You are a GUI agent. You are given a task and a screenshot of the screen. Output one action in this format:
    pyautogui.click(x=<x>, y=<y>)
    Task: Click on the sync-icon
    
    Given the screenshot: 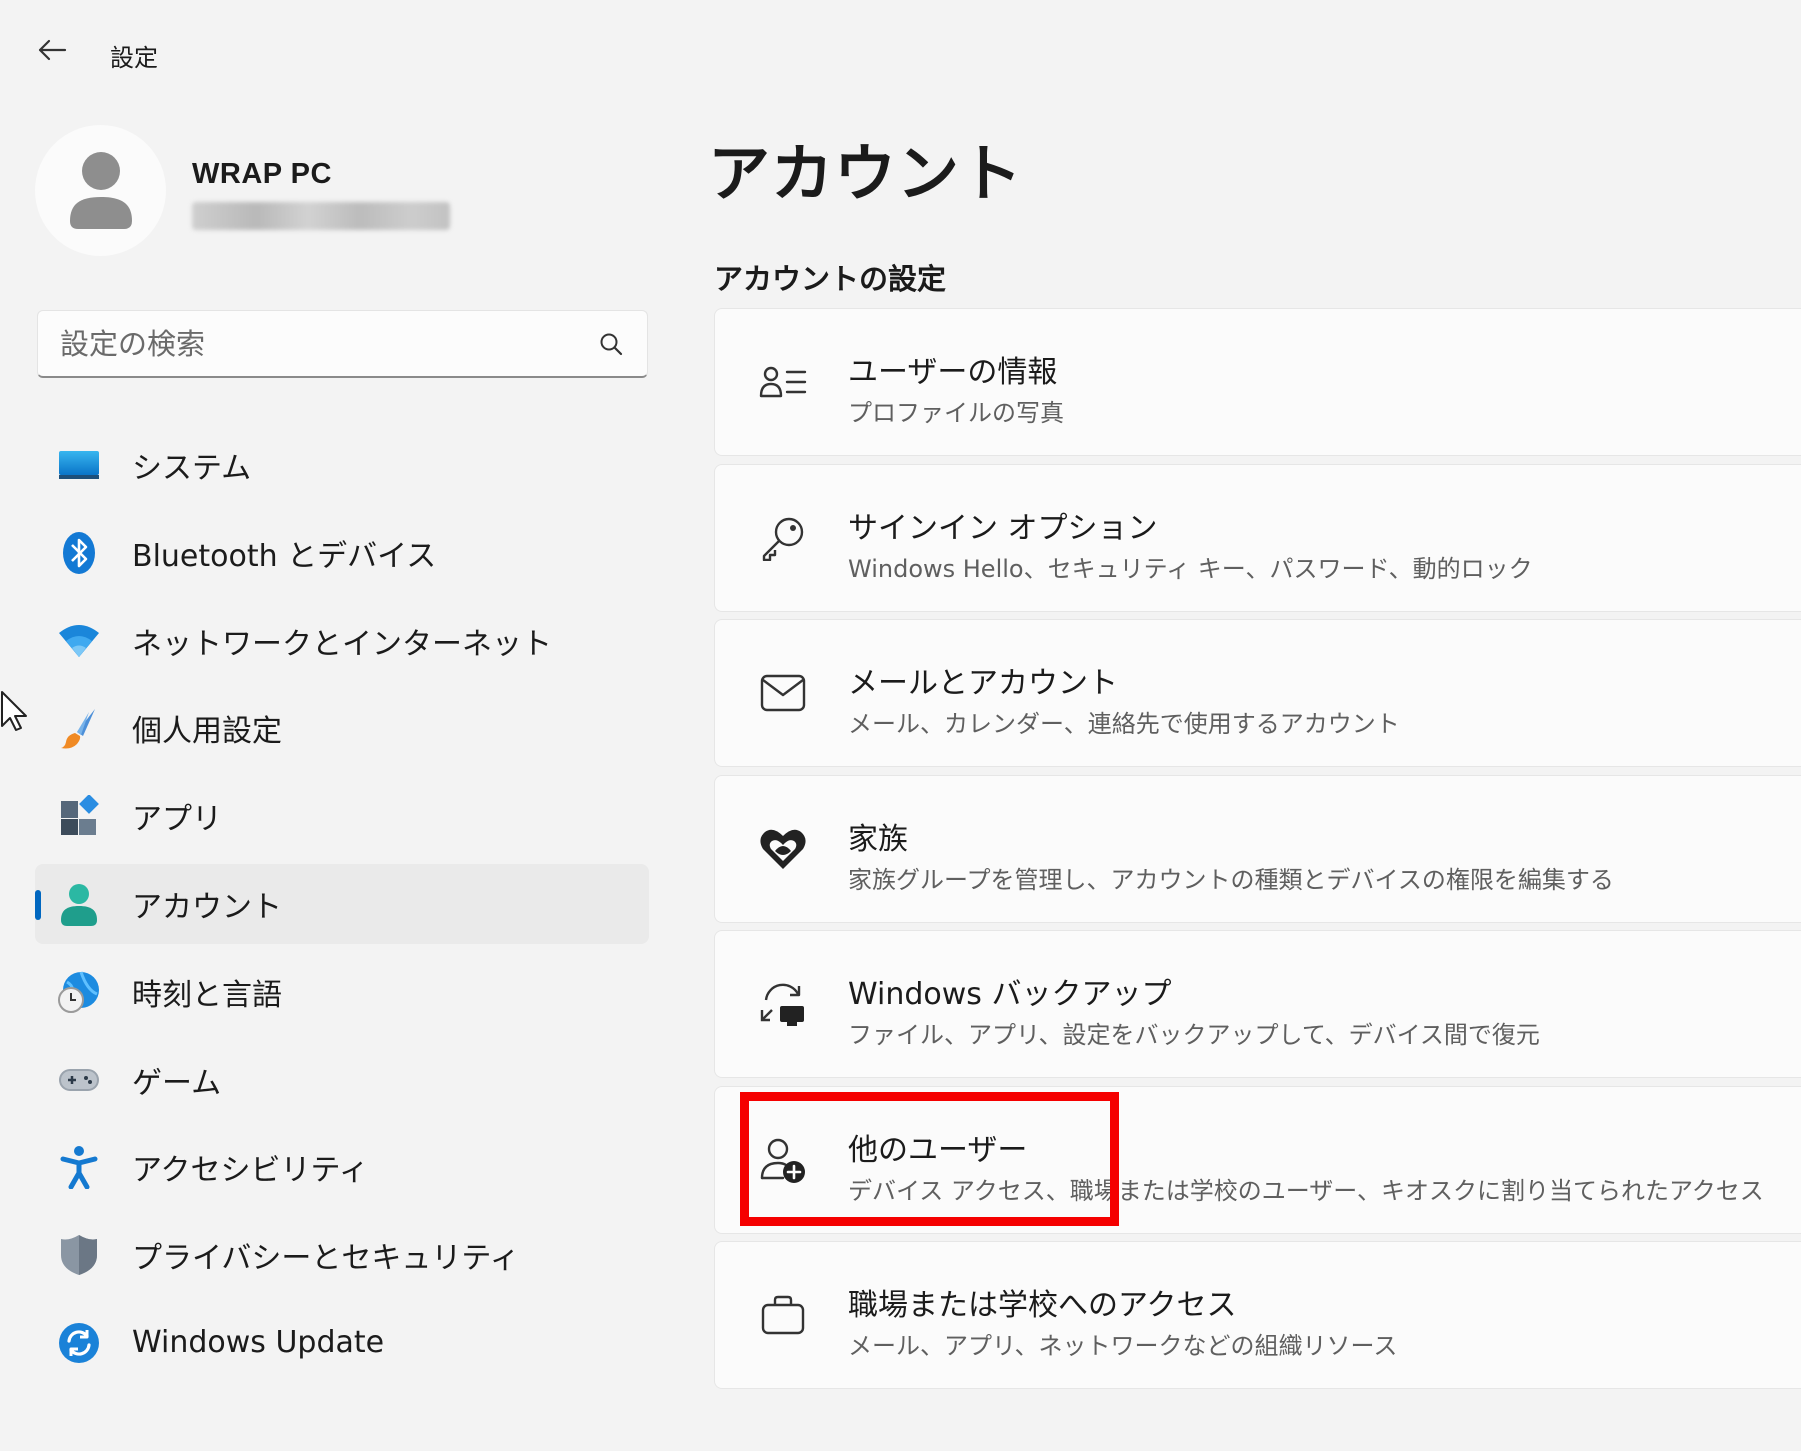 What is the action you would take?
    pyautogui.click(x=79, y=1343)
    